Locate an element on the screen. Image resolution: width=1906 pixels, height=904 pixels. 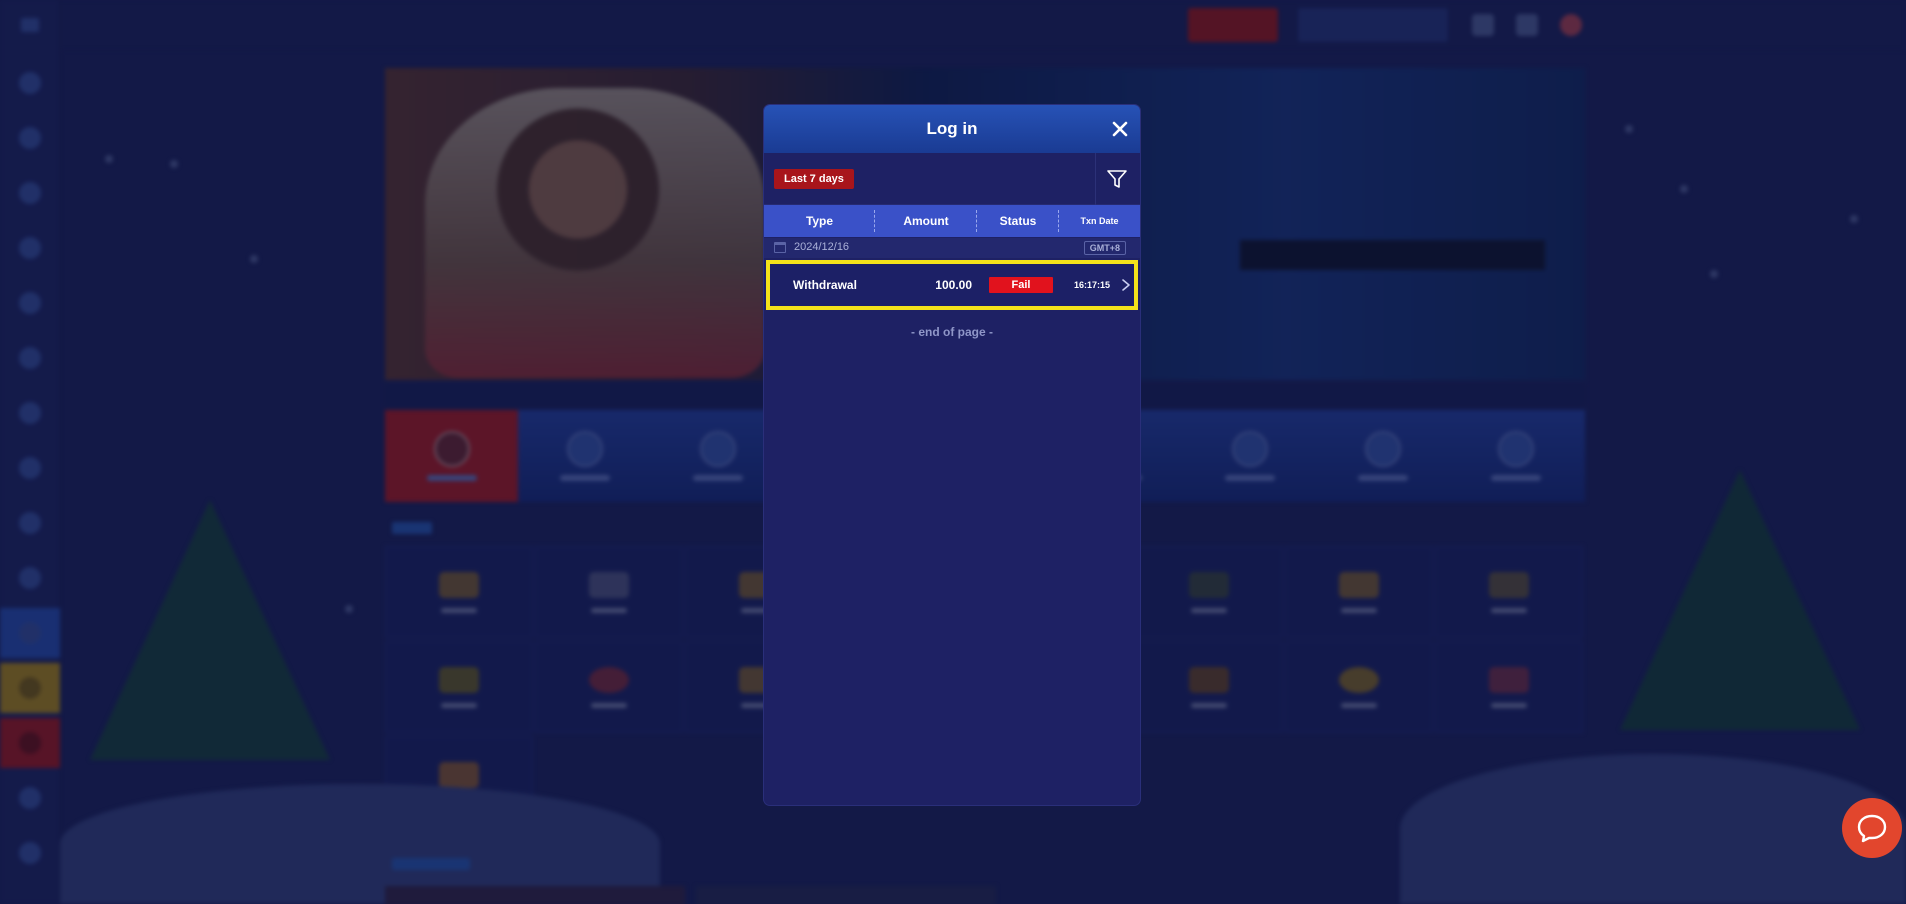
filter-row: Last 7 days is located at coordinates (952, 179).